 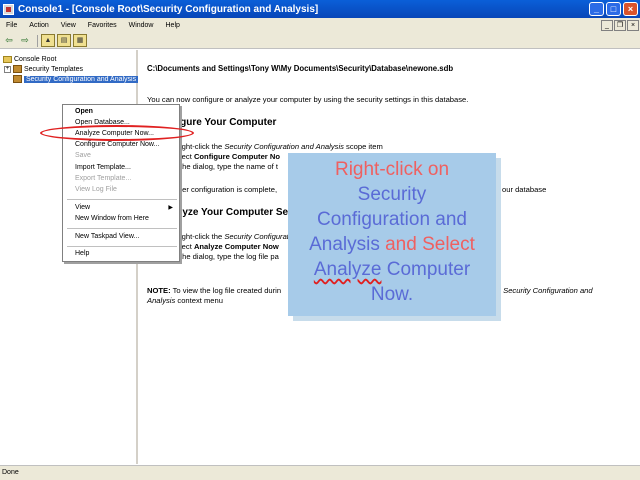 What do you see at coordinates (80, 40) in the screenshot?
I see `export-list-icon: ▦` at bounding box center [80, 40].